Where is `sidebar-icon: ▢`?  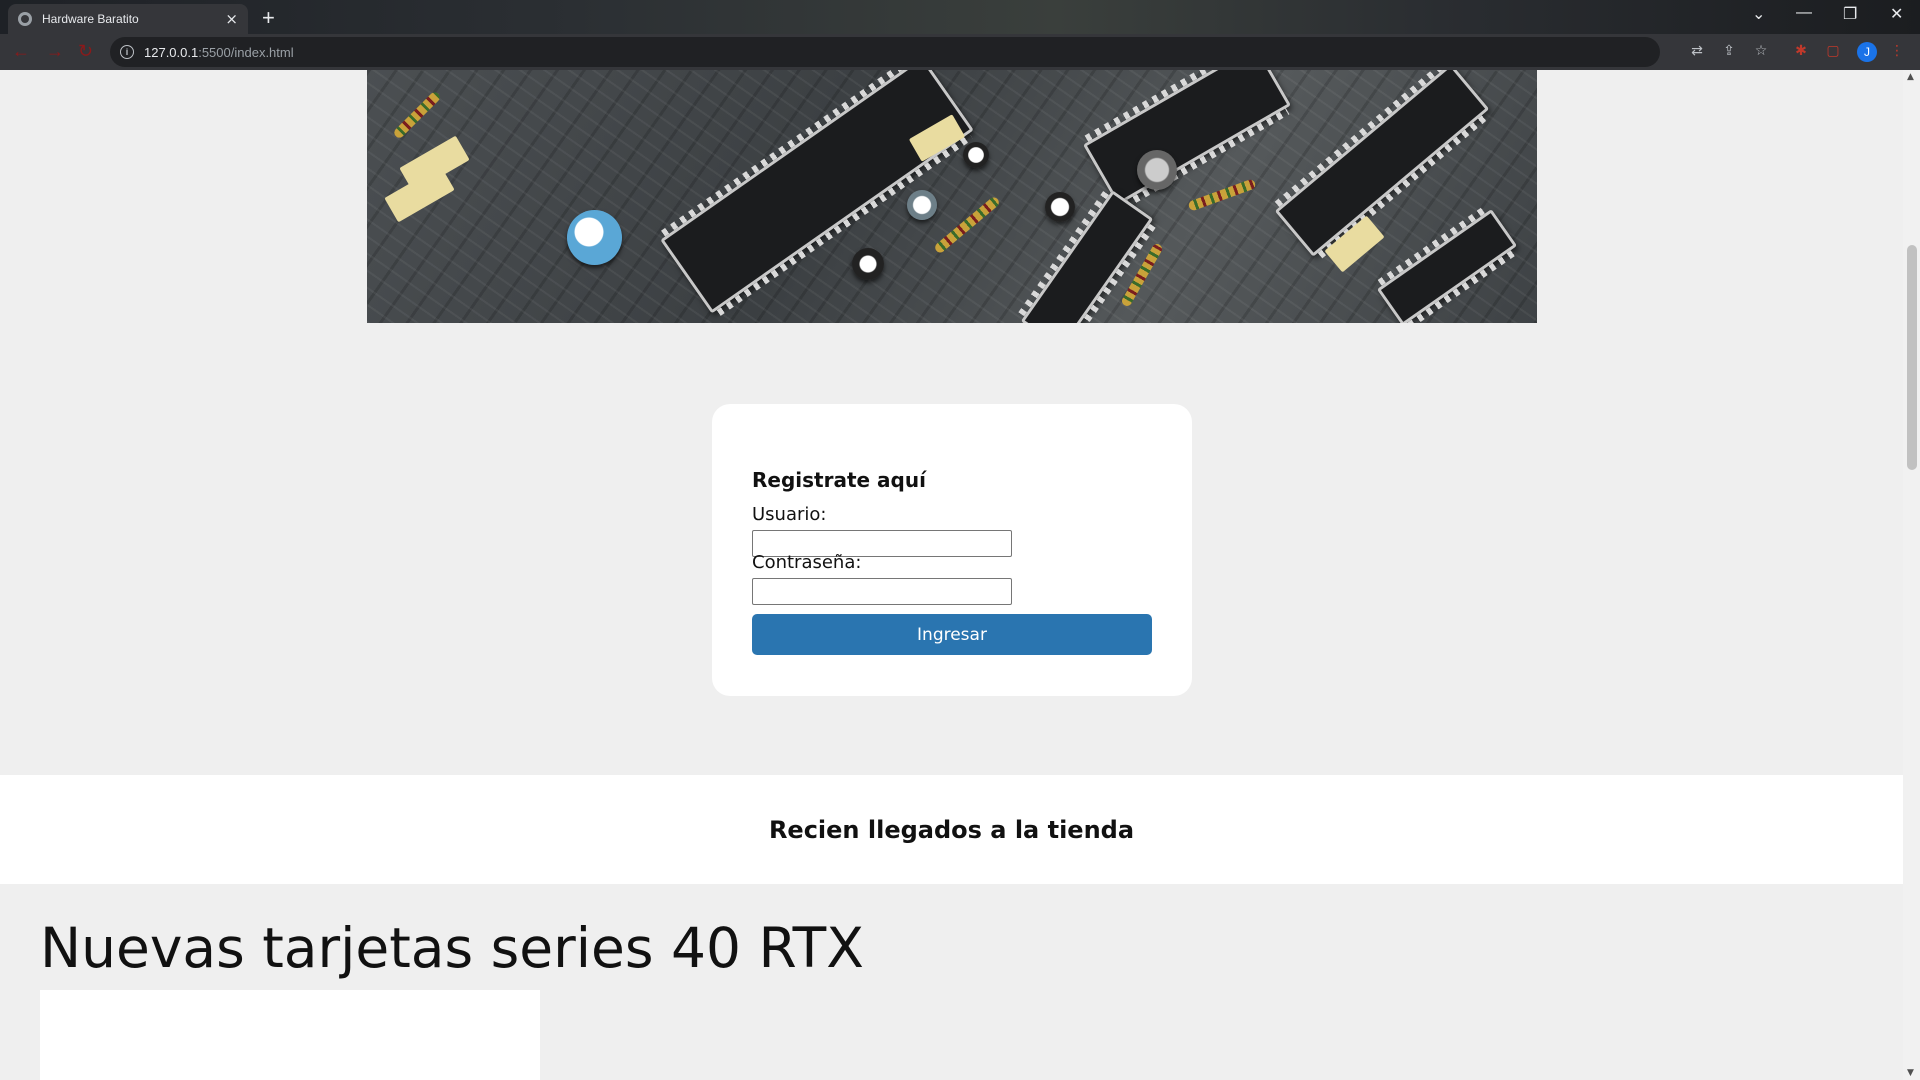
sidebar-icon: ▢ is located at coordinates (1833, 52).